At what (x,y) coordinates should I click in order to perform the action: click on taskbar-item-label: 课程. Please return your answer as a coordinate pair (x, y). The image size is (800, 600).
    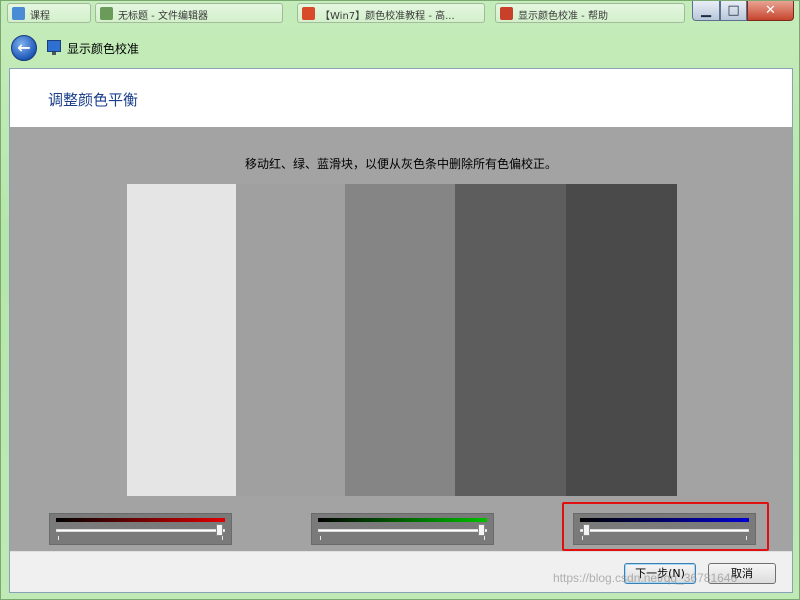
    Looking at the image, I should click on (40, 16).